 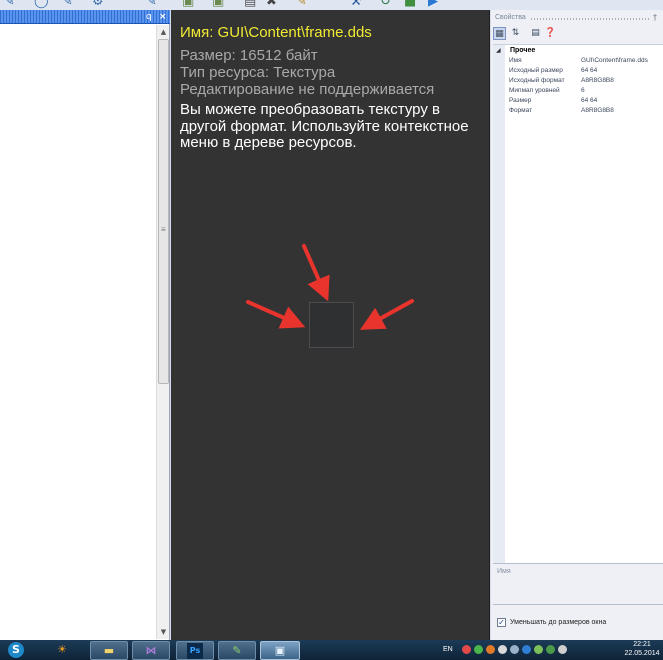 I want to click on grip-icon: ≡, so click(x=163, y=229).